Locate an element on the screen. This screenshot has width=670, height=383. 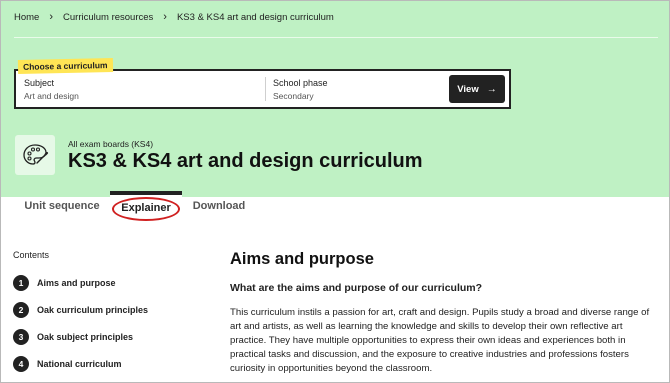
section-title: Aims and purpose is located at coordinates (302, 259).